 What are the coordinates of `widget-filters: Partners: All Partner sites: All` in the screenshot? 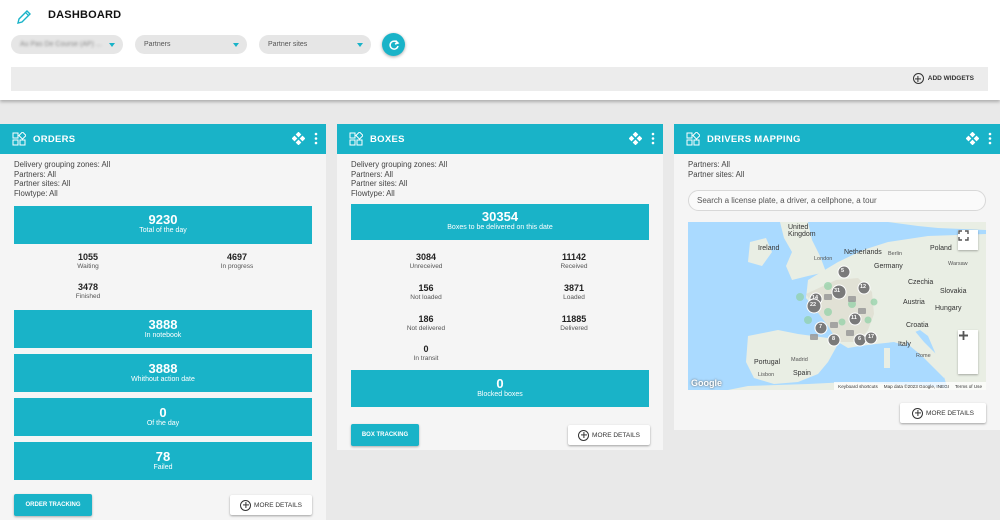 It's located at (716, 169).